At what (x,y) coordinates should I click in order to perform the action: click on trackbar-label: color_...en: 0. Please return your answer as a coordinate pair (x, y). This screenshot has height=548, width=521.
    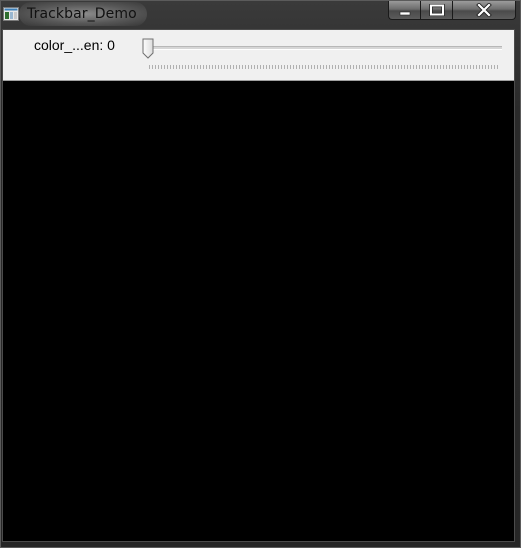
    Looking at the image, I should click on (74, 45).